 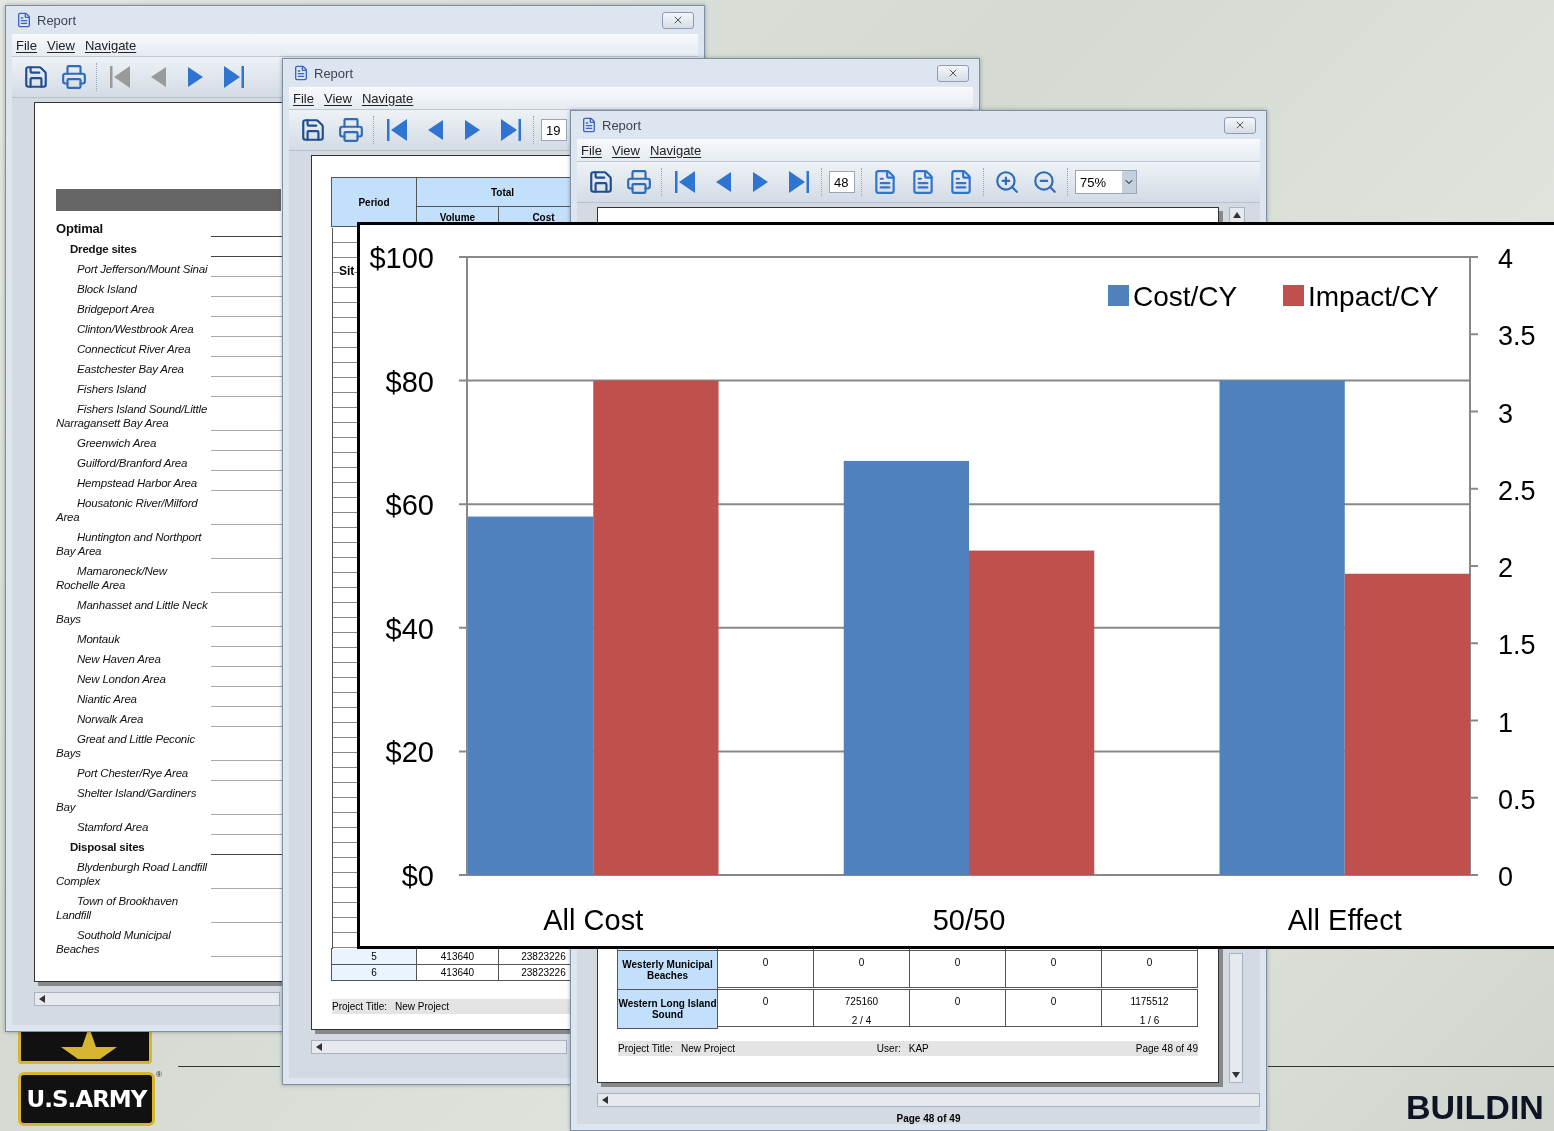 What do you see at coordinates (117, 443) in the screenshot?
I see `outline-label: Greenwich Area` at bounding box center [117, 443].